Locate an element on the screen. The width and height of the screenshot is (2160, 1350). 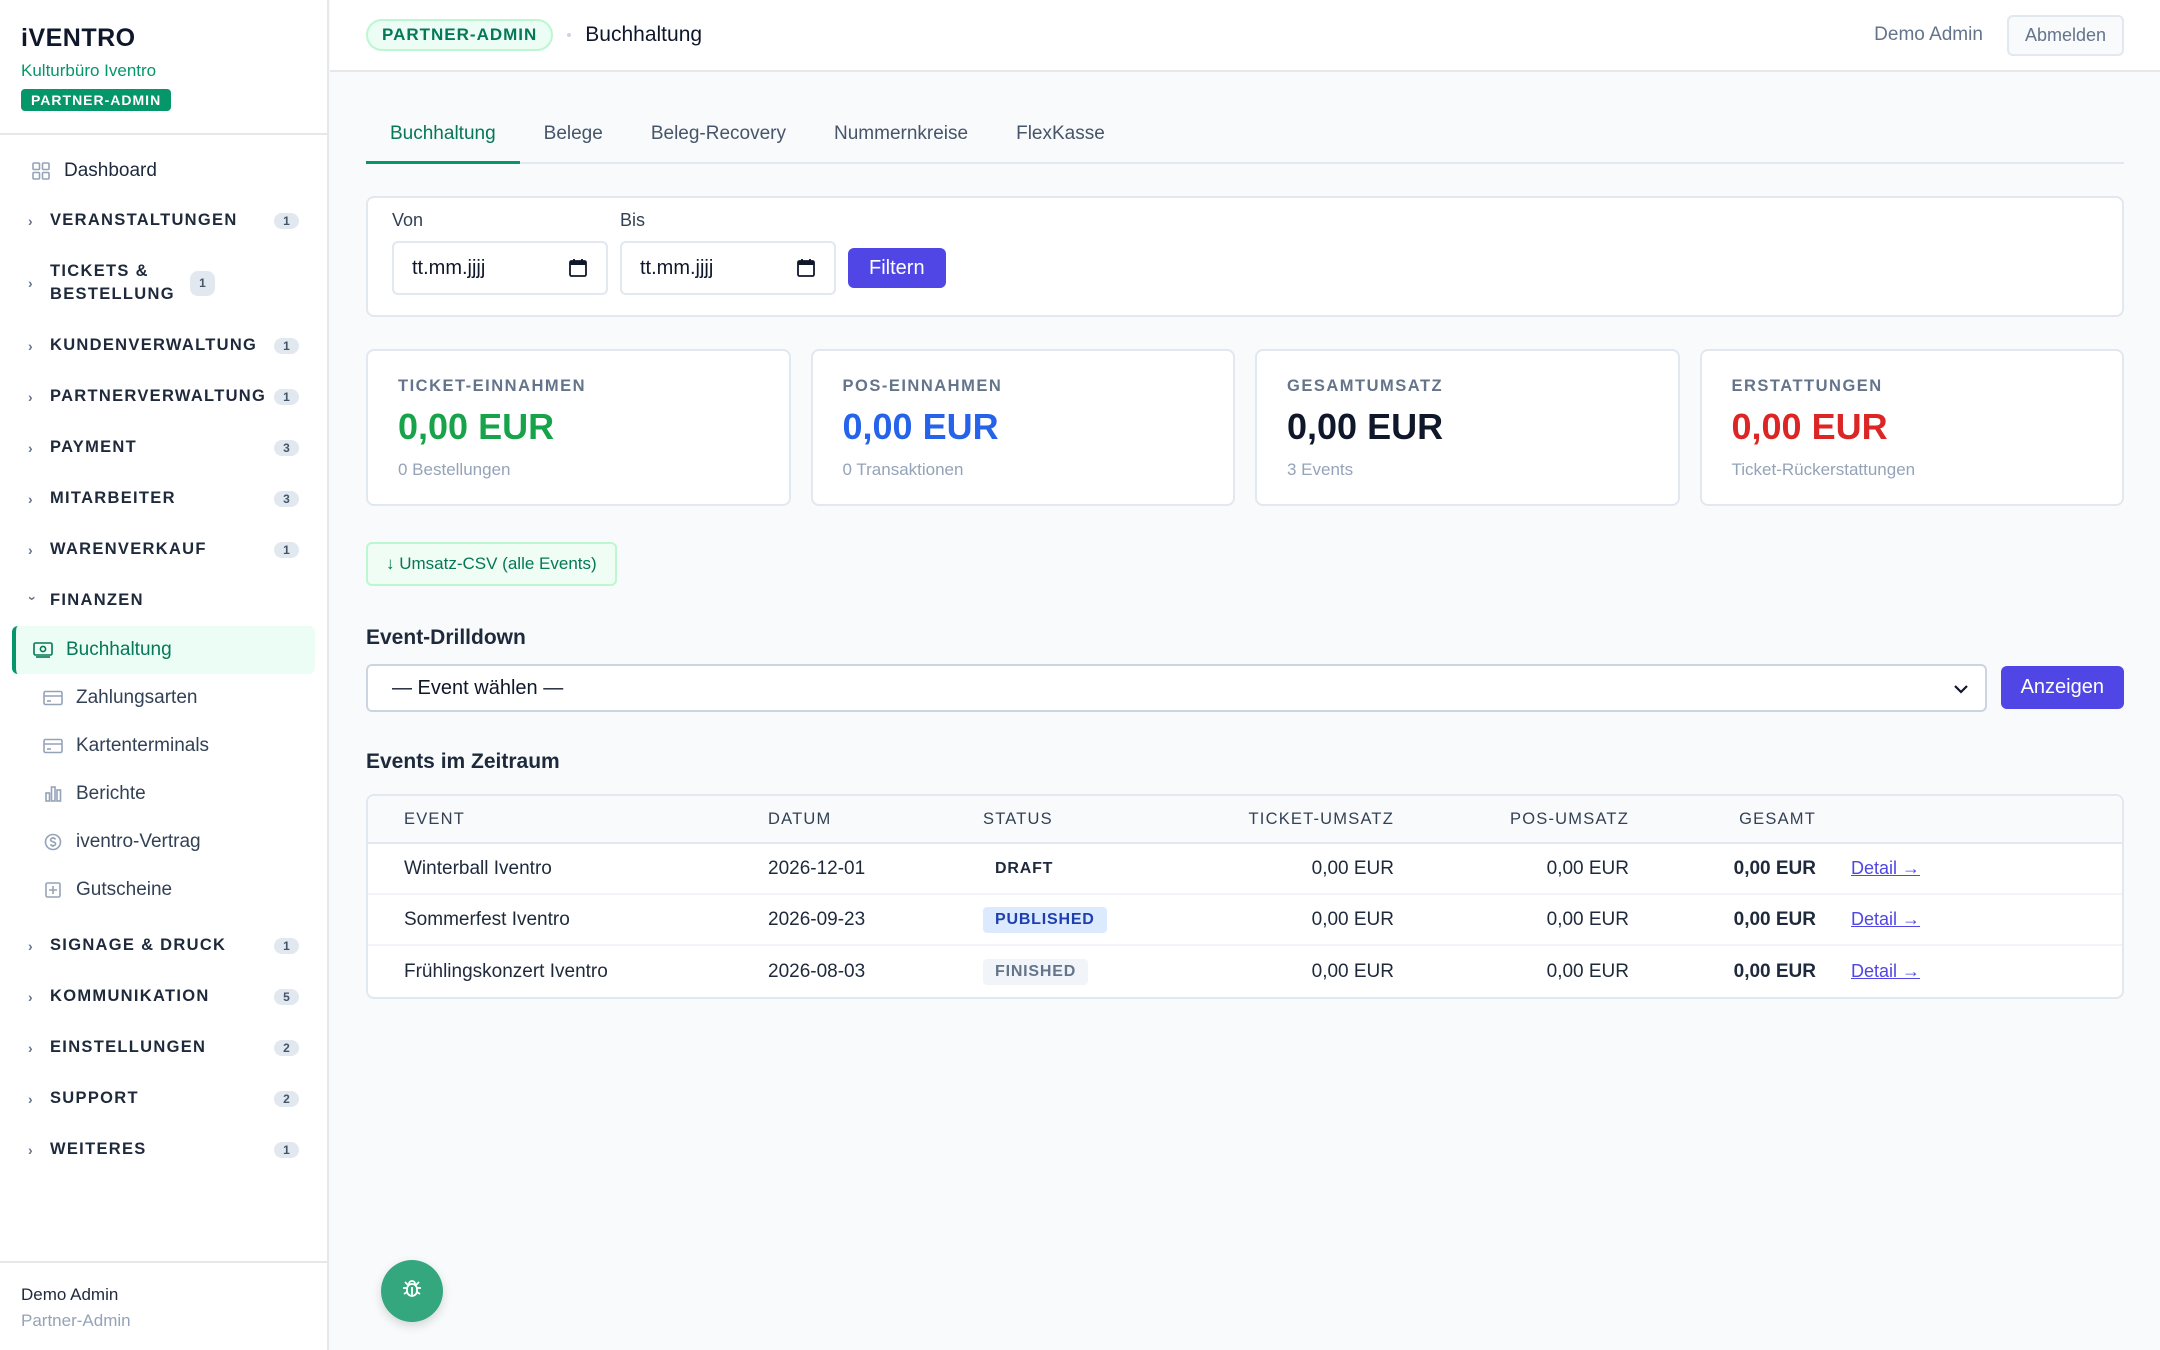
event-select-value: — Event wählen — is located at coordinates (478, 687).